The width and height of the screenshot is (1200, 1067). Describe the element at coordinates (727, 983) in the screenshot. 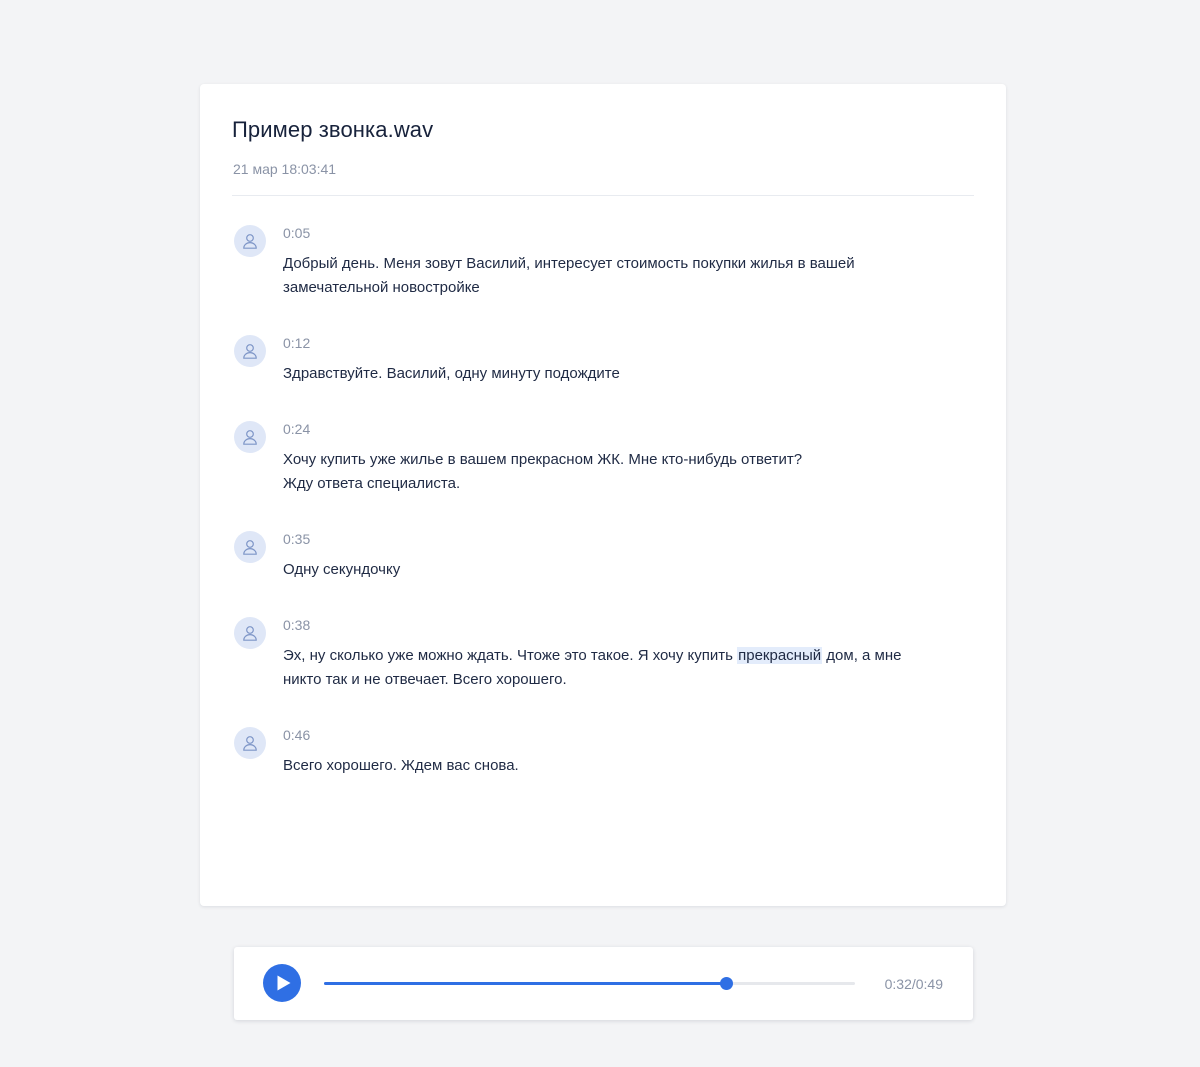

I see `progress-handle` at that location.